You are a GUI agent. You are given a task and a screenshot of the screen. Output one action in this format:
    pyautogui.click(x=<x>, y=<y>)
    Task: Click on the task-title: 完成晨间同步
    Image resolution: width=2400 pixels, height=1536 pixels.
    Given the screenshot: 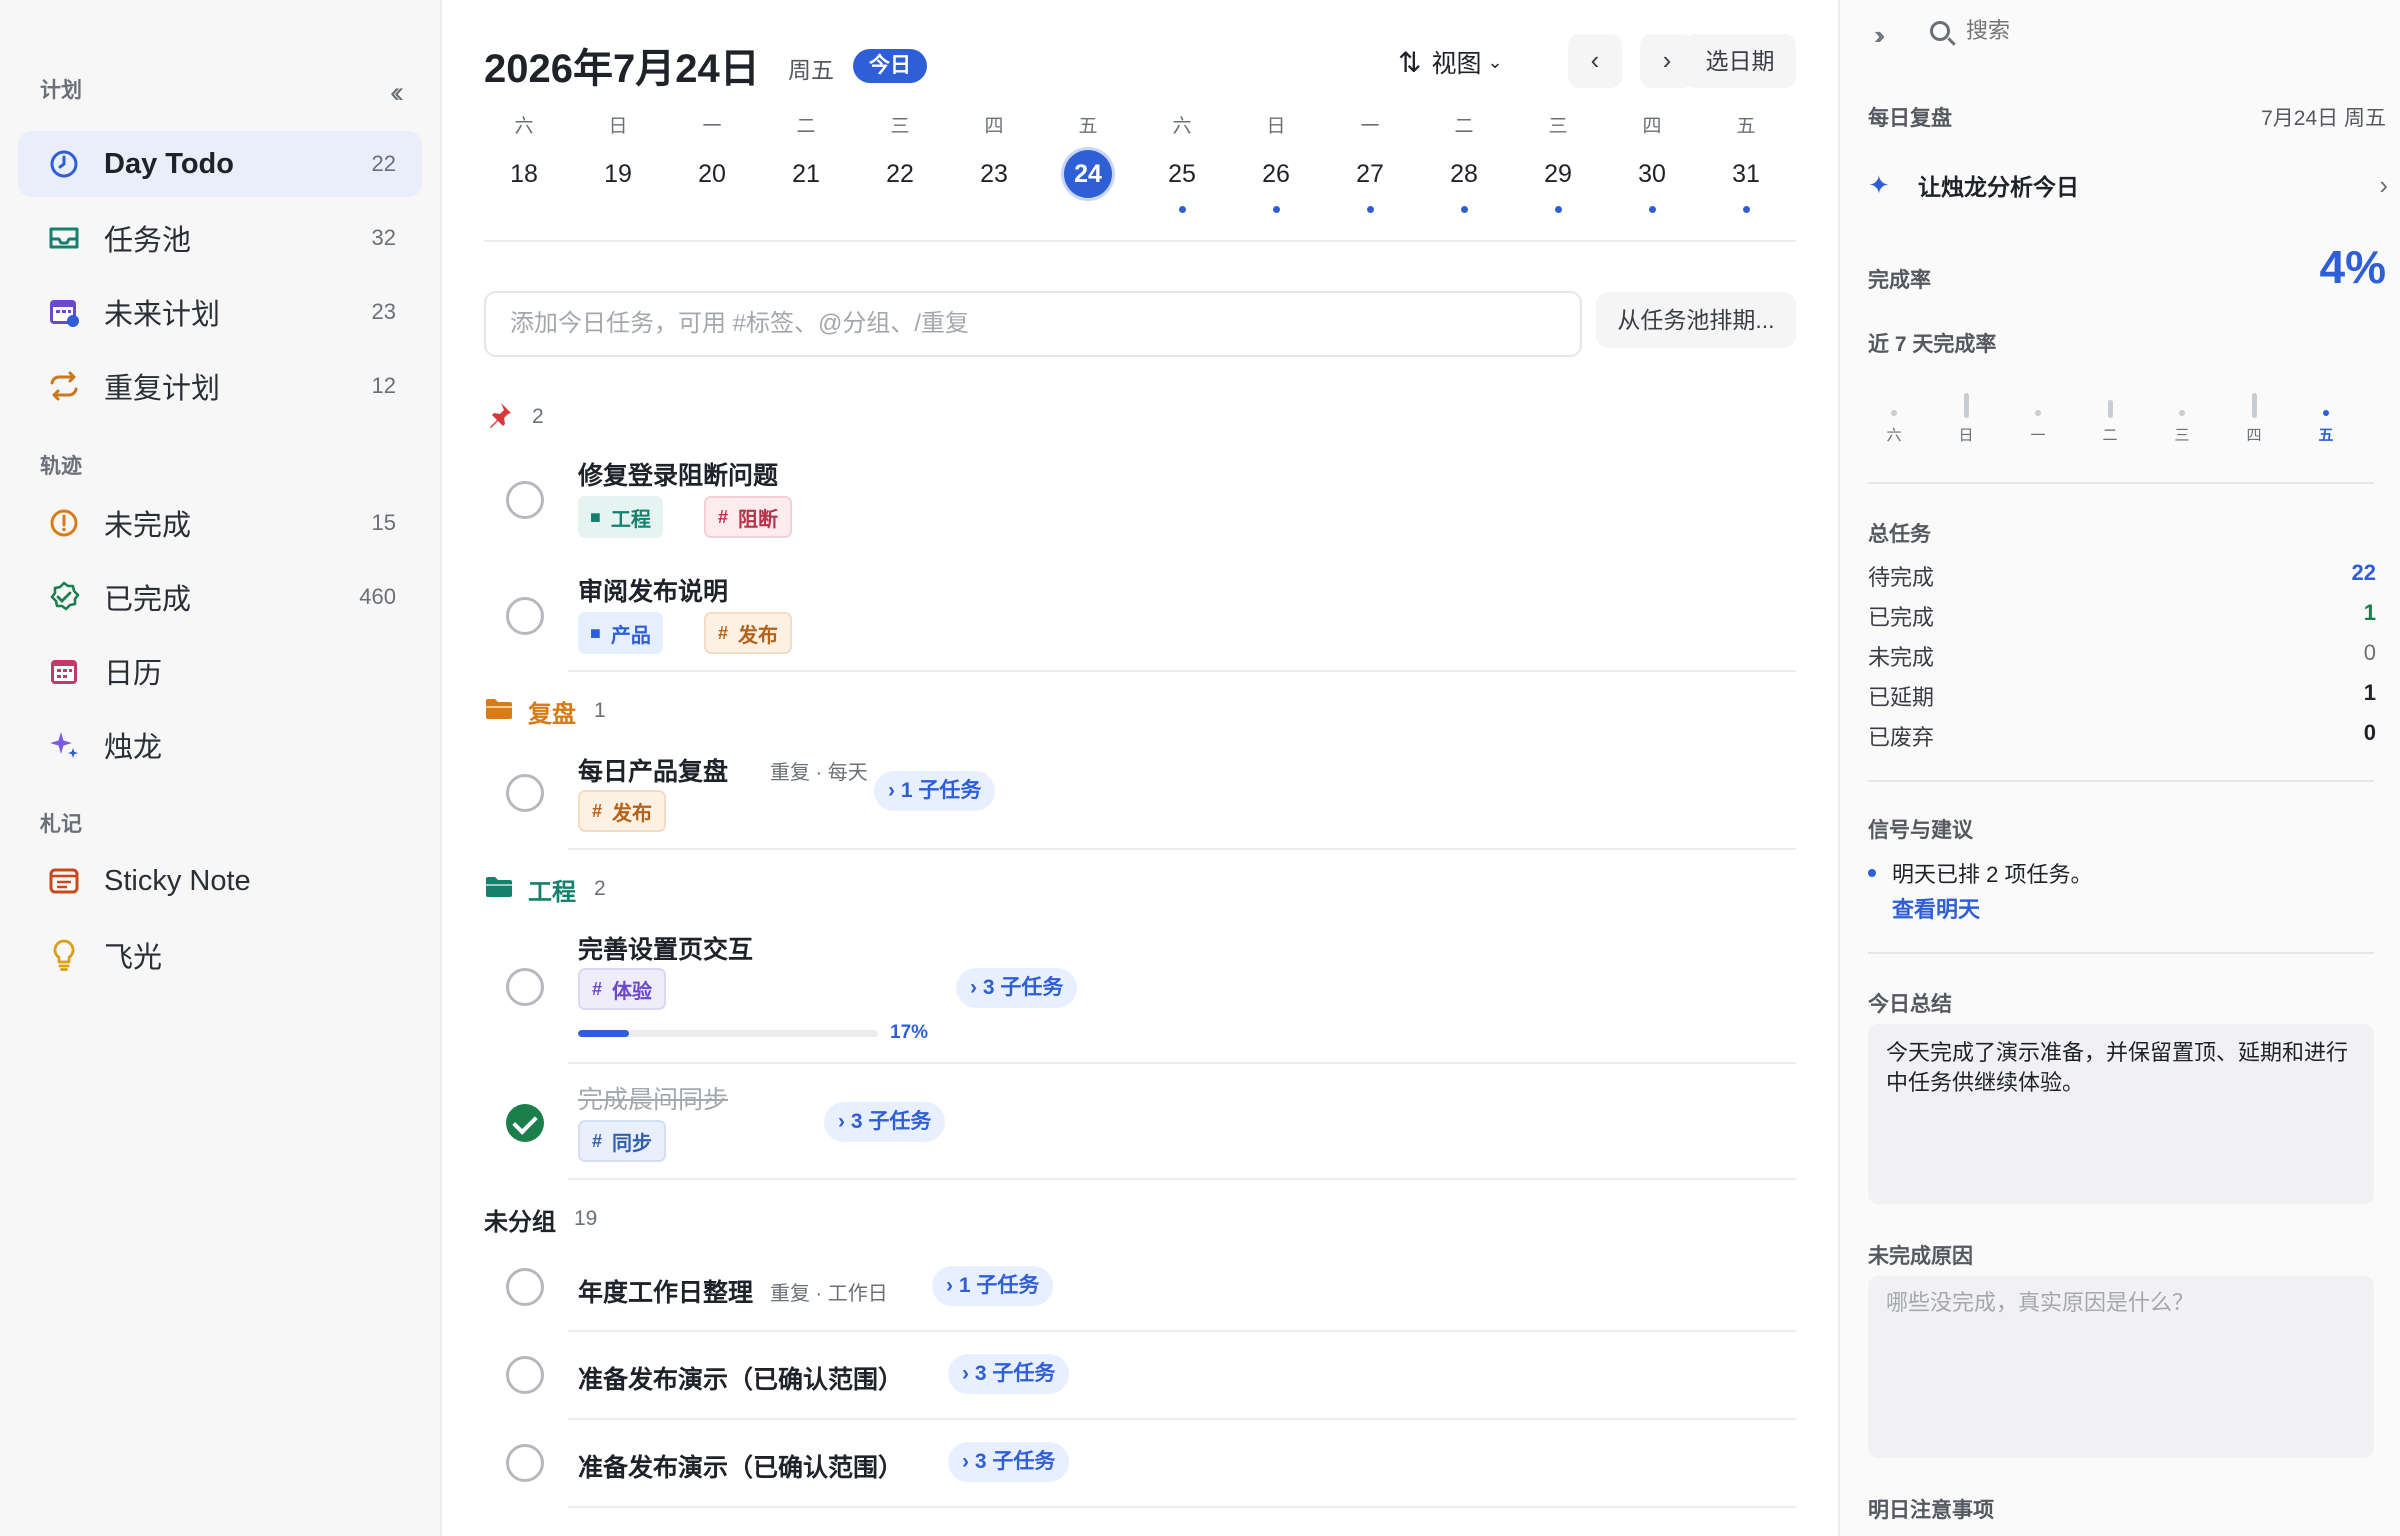 What is the action you would take?
    pyautogui.click(x=653, y=1098)
    